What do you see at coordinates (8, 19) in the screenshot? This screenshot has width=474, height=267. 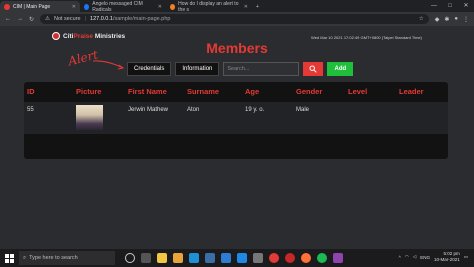 I see `back-icon: ←` at bounding box center [8, 19].